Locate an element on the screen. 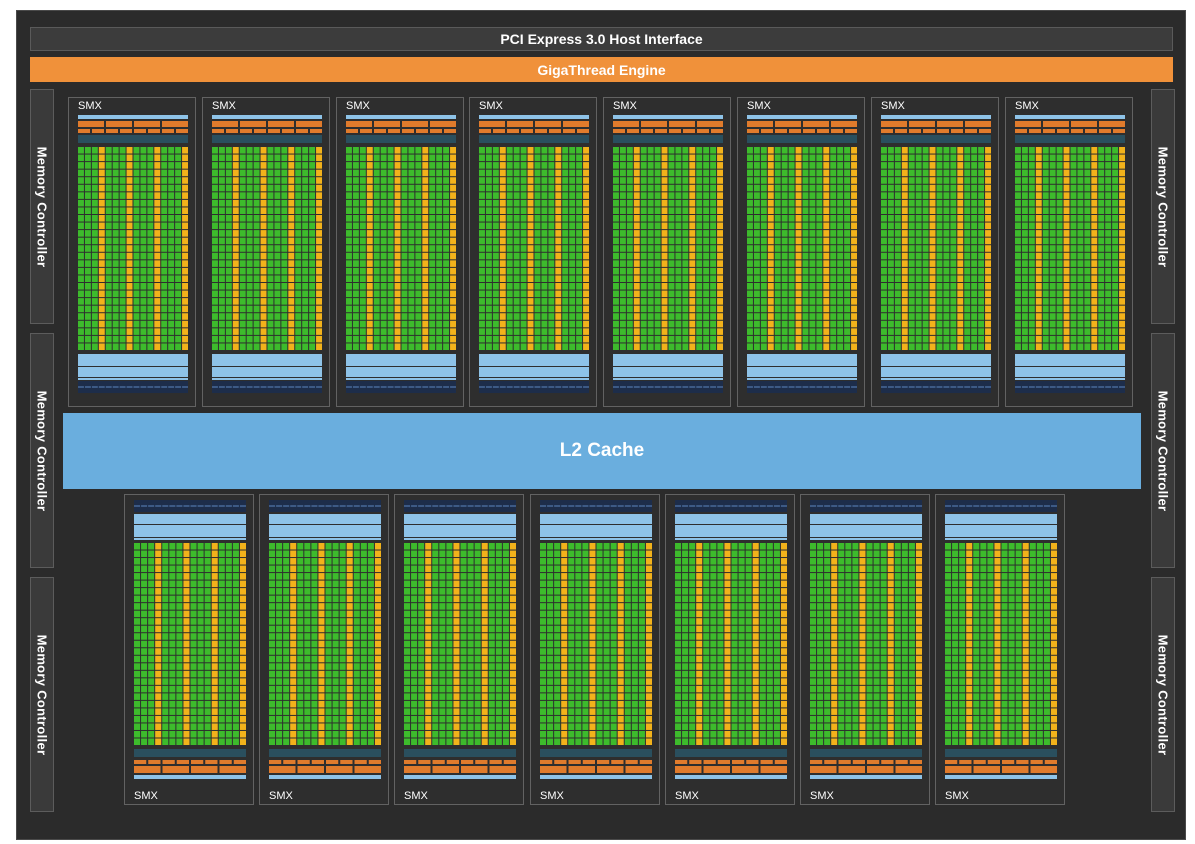 This screenshot has width=1195, height=844. smx-top-8: SMX is located at coordinates (1069, 252).